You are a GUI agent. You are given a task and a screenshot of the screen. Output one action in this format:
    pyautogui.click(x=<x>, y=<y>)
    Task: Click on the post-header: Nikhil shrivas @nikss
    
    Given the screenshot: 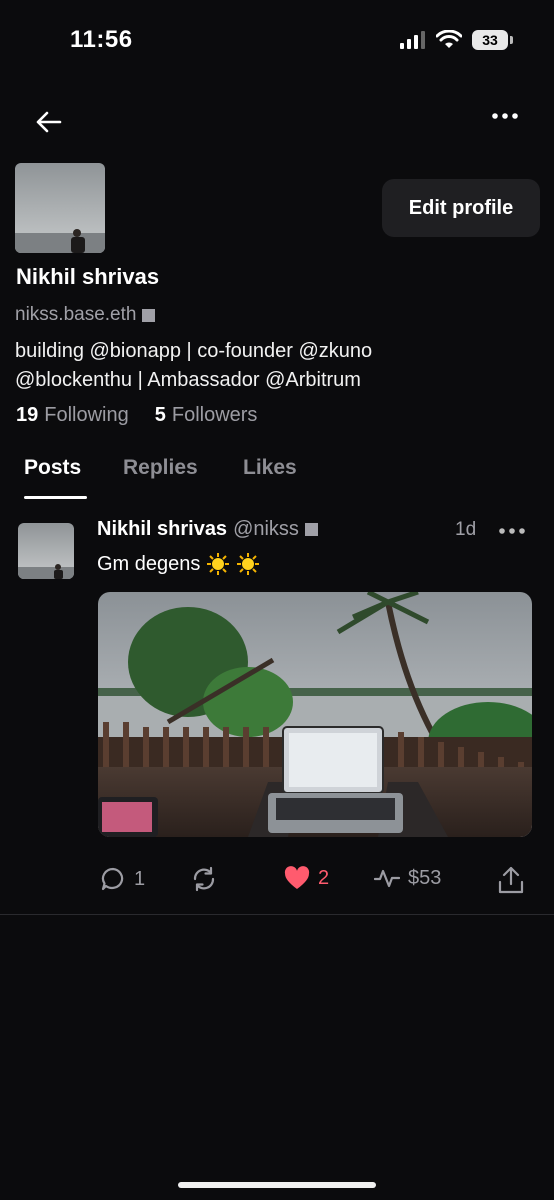 What is the action you would take?
    pyautogui.click(x=207, y=529)
    